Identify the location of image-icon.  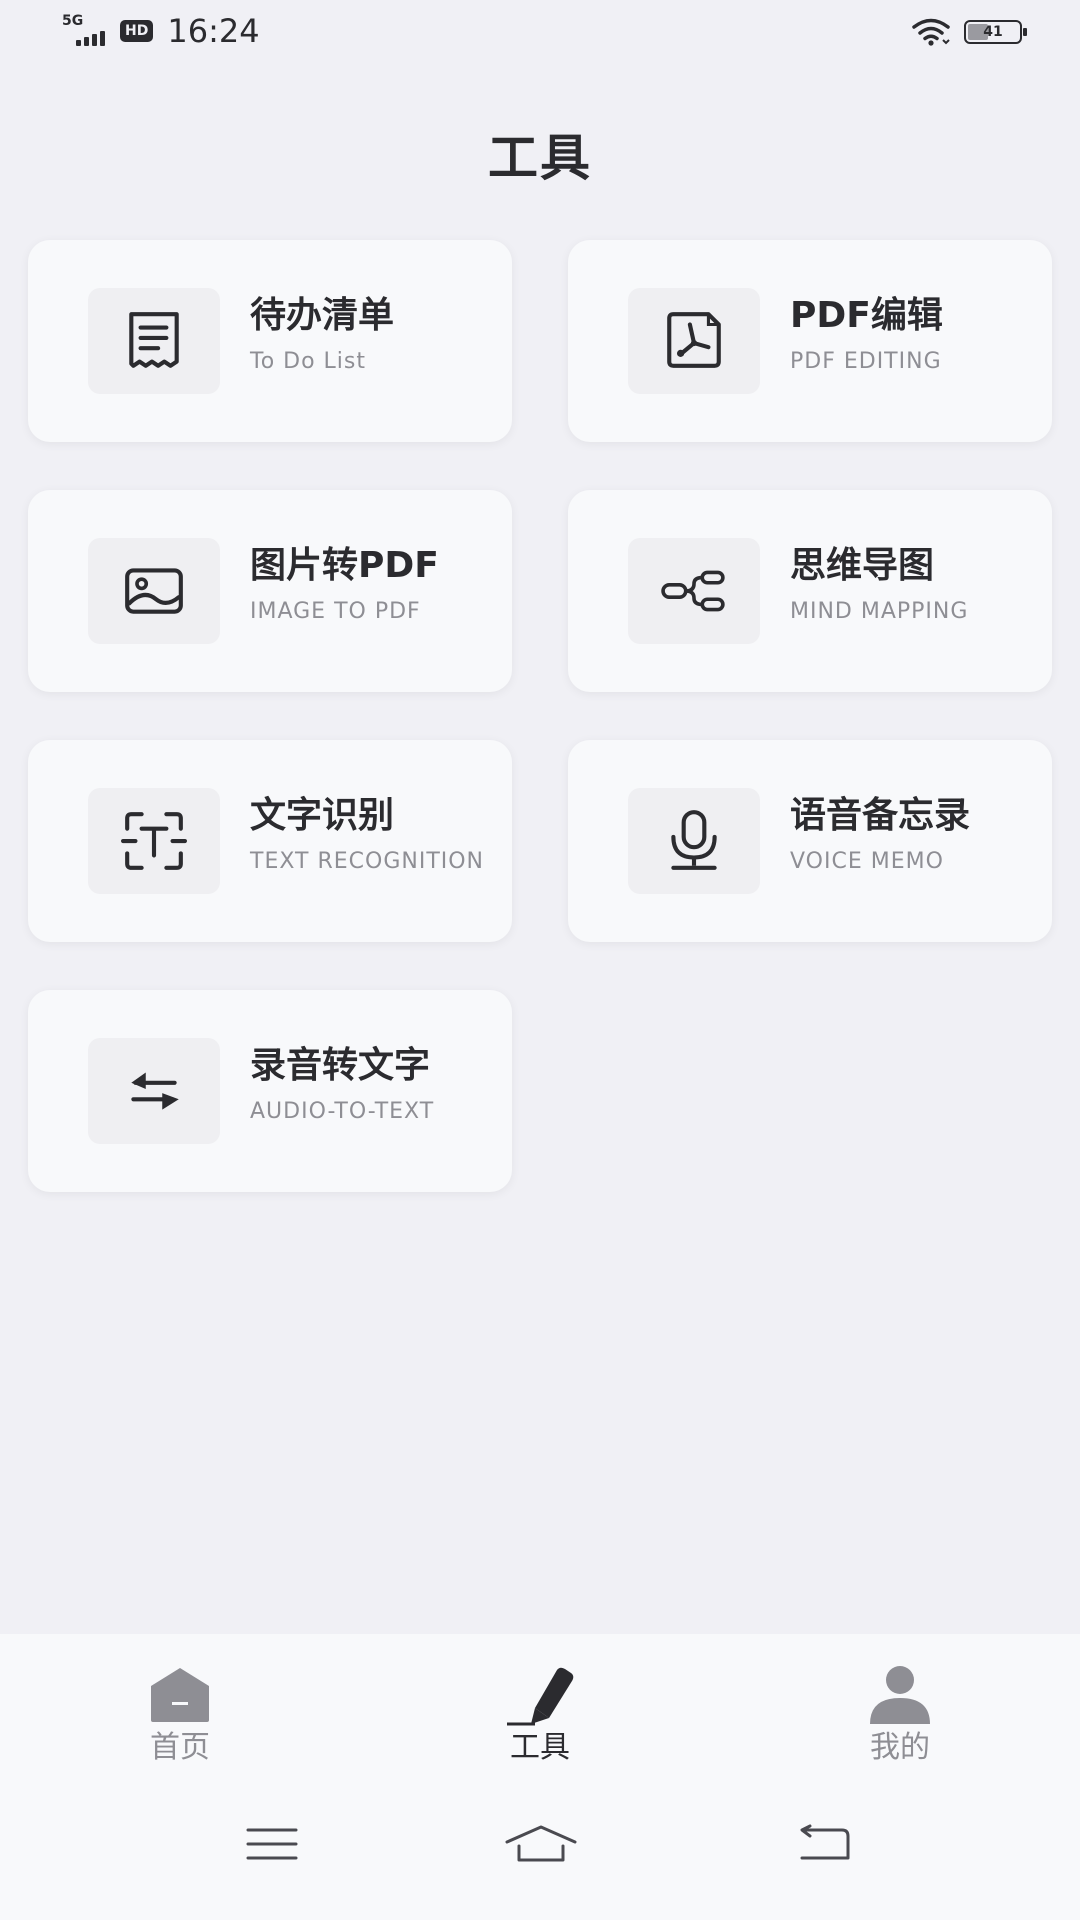
(154, 591).